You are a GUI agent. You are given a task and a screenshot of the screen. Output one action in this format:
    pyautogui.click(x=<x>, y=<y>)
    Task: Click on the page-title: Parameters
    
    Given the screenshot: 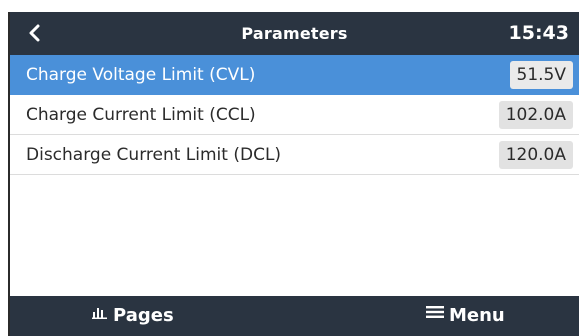 What is the action you would take?
    pyautogui.click(x=294, y=33)
    